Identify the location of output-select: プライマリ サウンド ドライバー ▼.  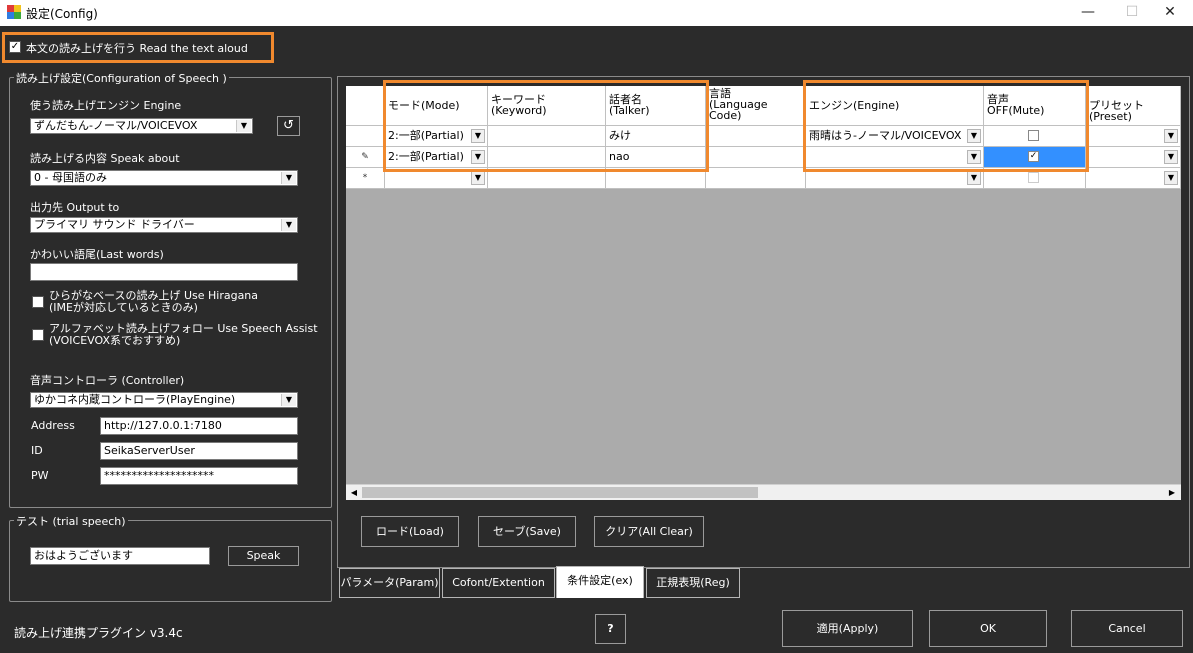
(164, 225).